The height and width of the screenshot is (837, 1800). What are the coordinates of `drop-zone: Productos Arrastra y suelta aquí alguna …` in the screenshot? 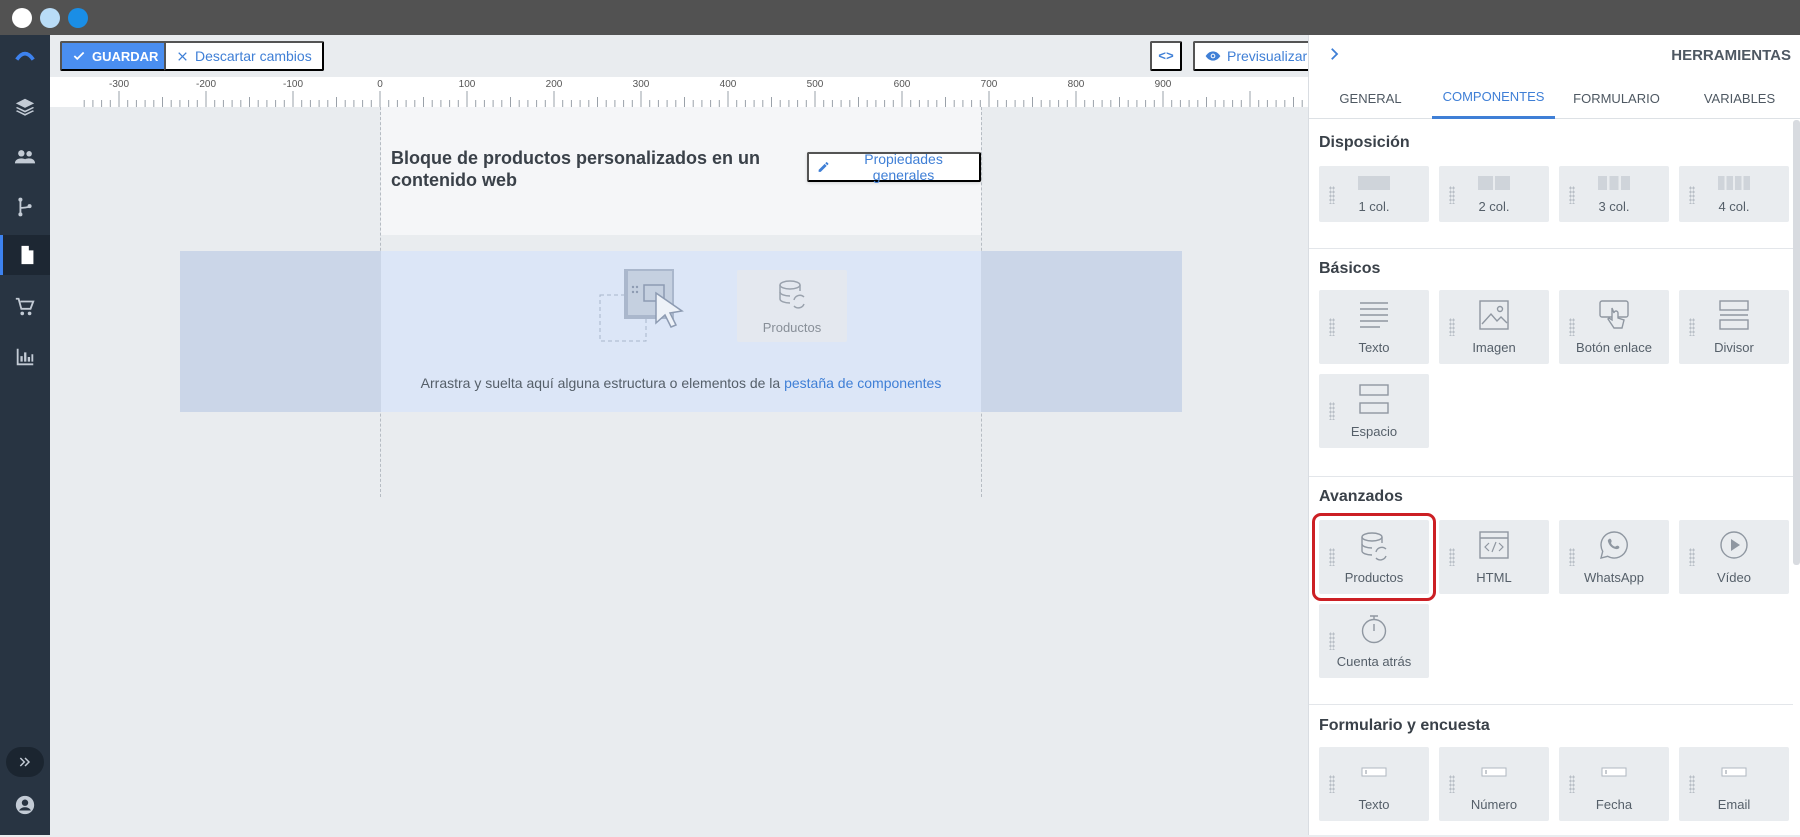 It's located at (681, 331).